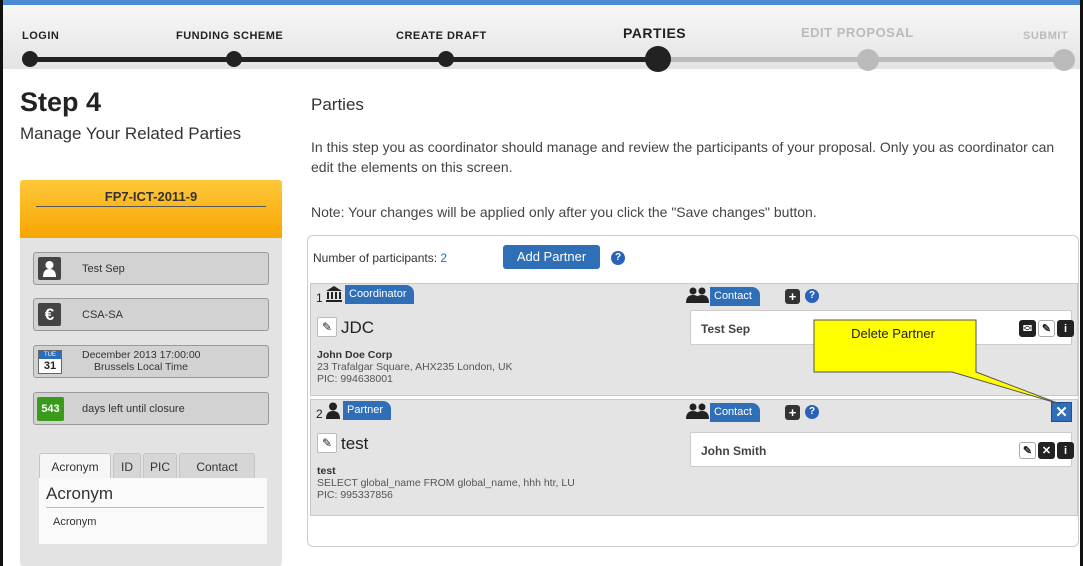  I want to click on info-icon: i, so click(1065, 450).